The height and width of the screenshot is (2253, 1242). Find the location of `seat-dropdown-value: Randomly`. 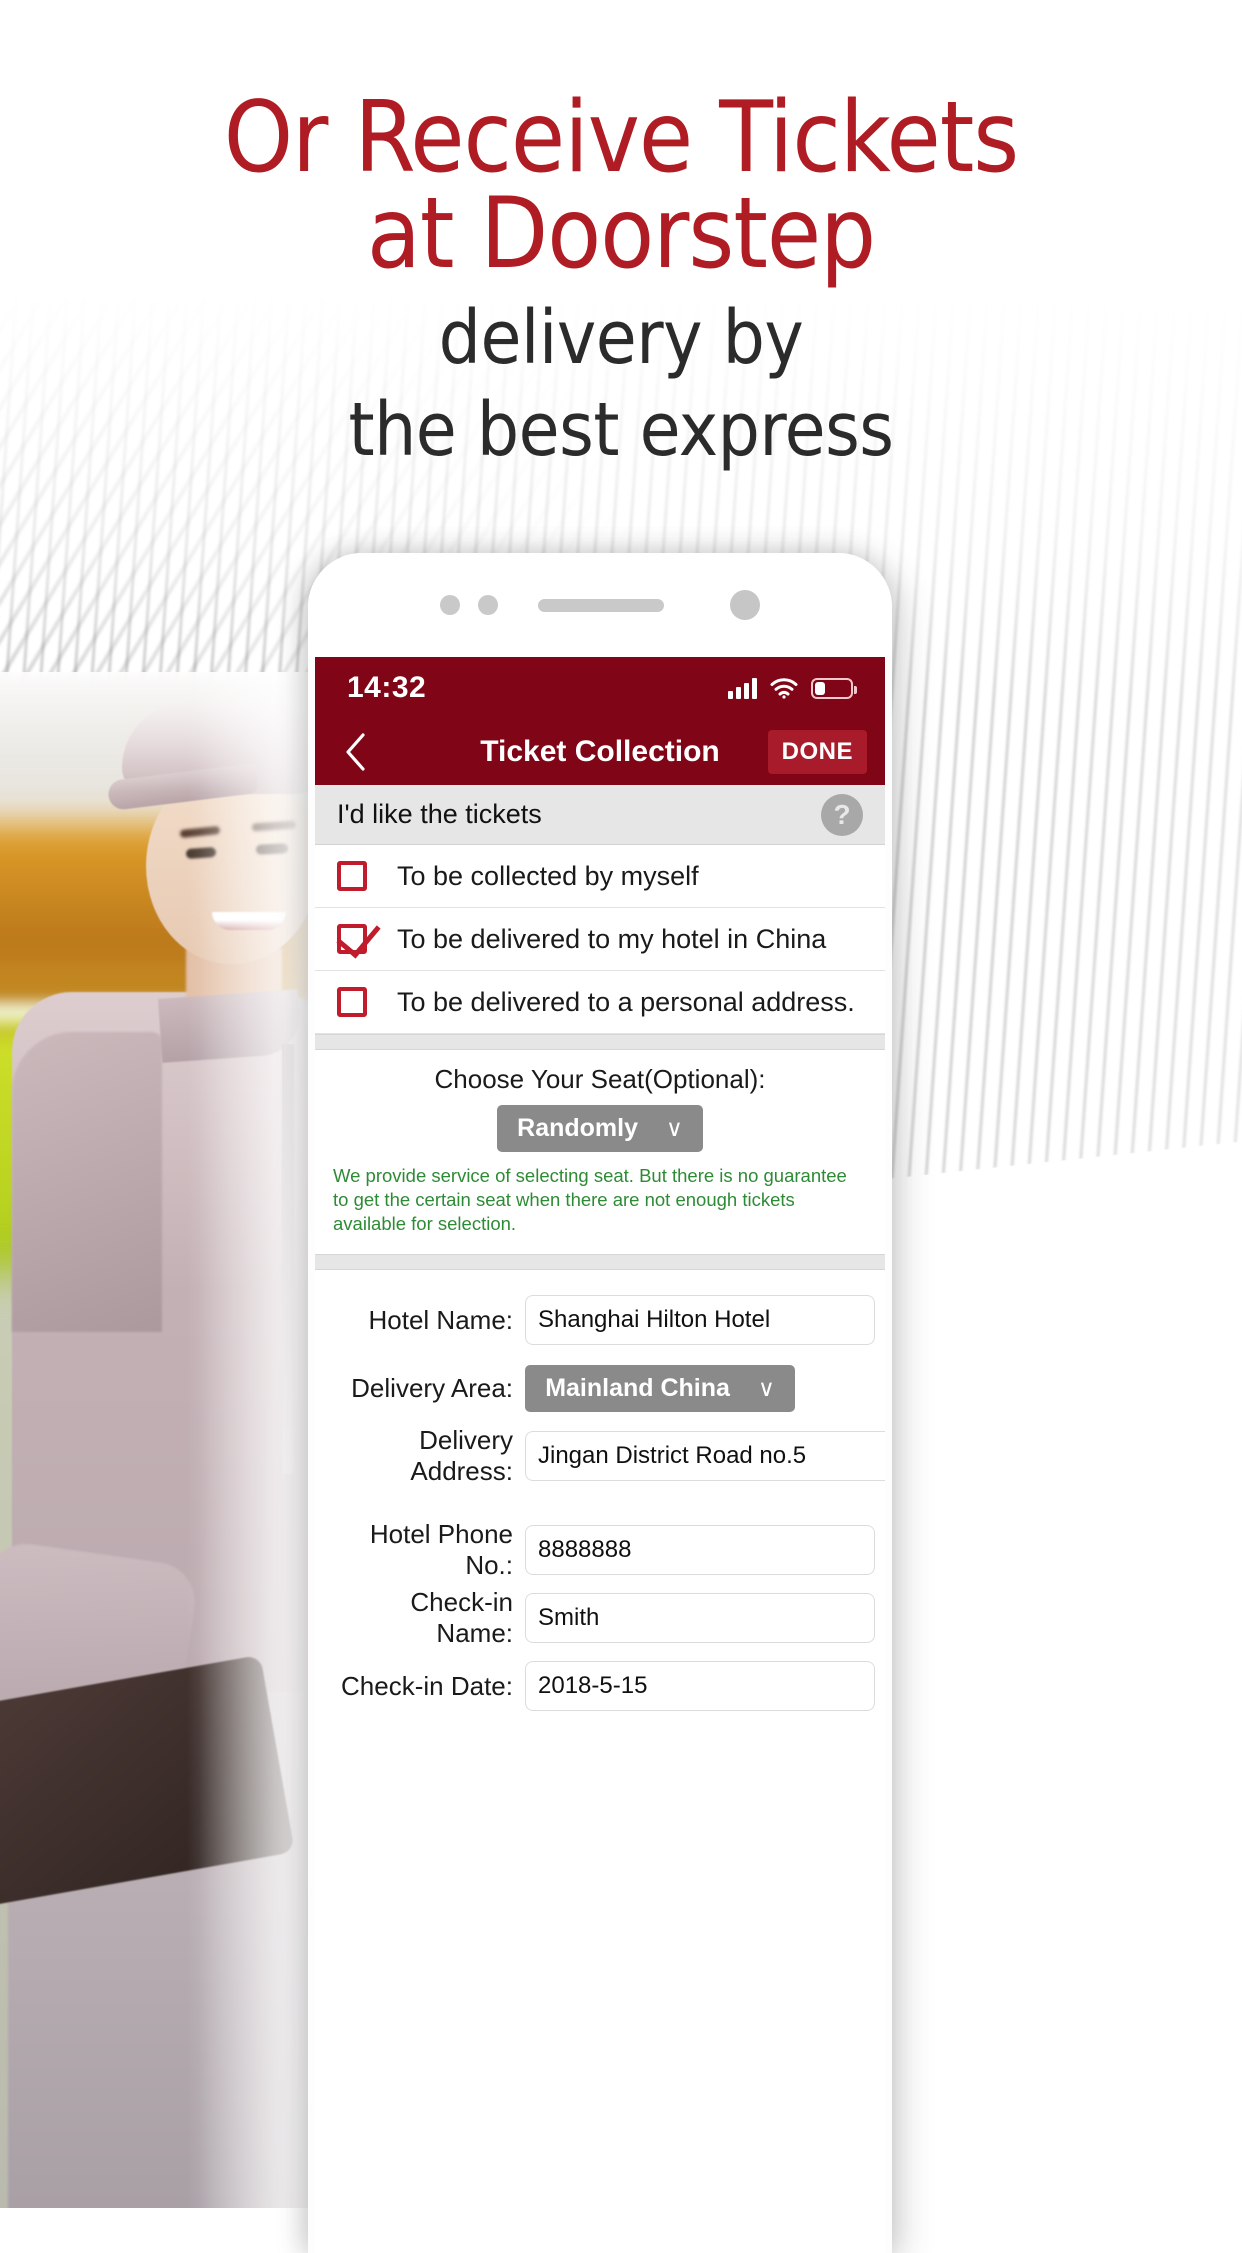

seat-dropdown-value: Randomly is located at coordinates (577, 1128).